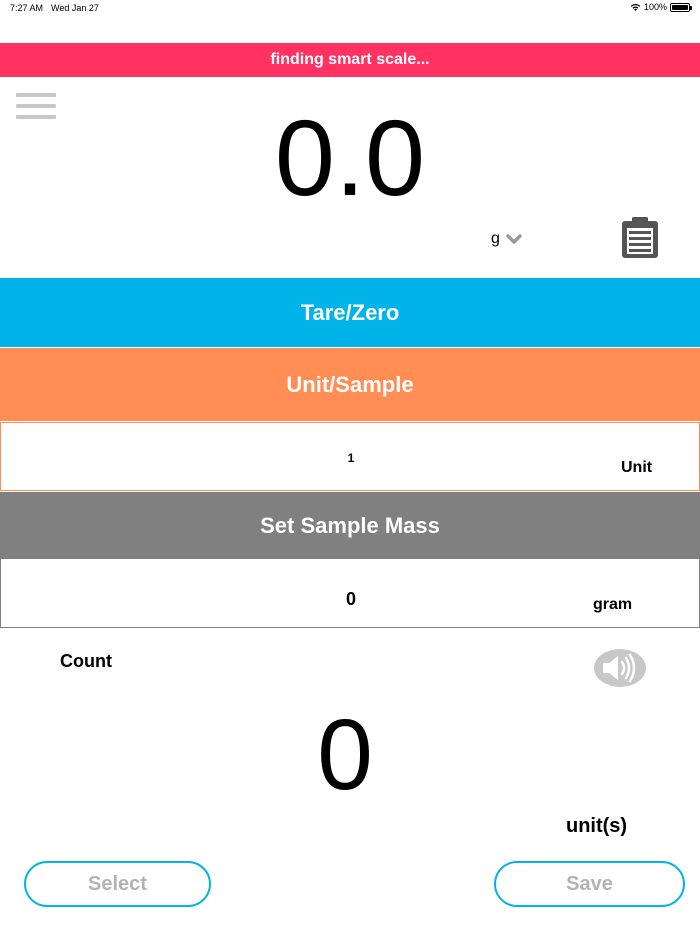  I want to click on set-sample-mass-button: Set Sample Mass, so click(350, 525).